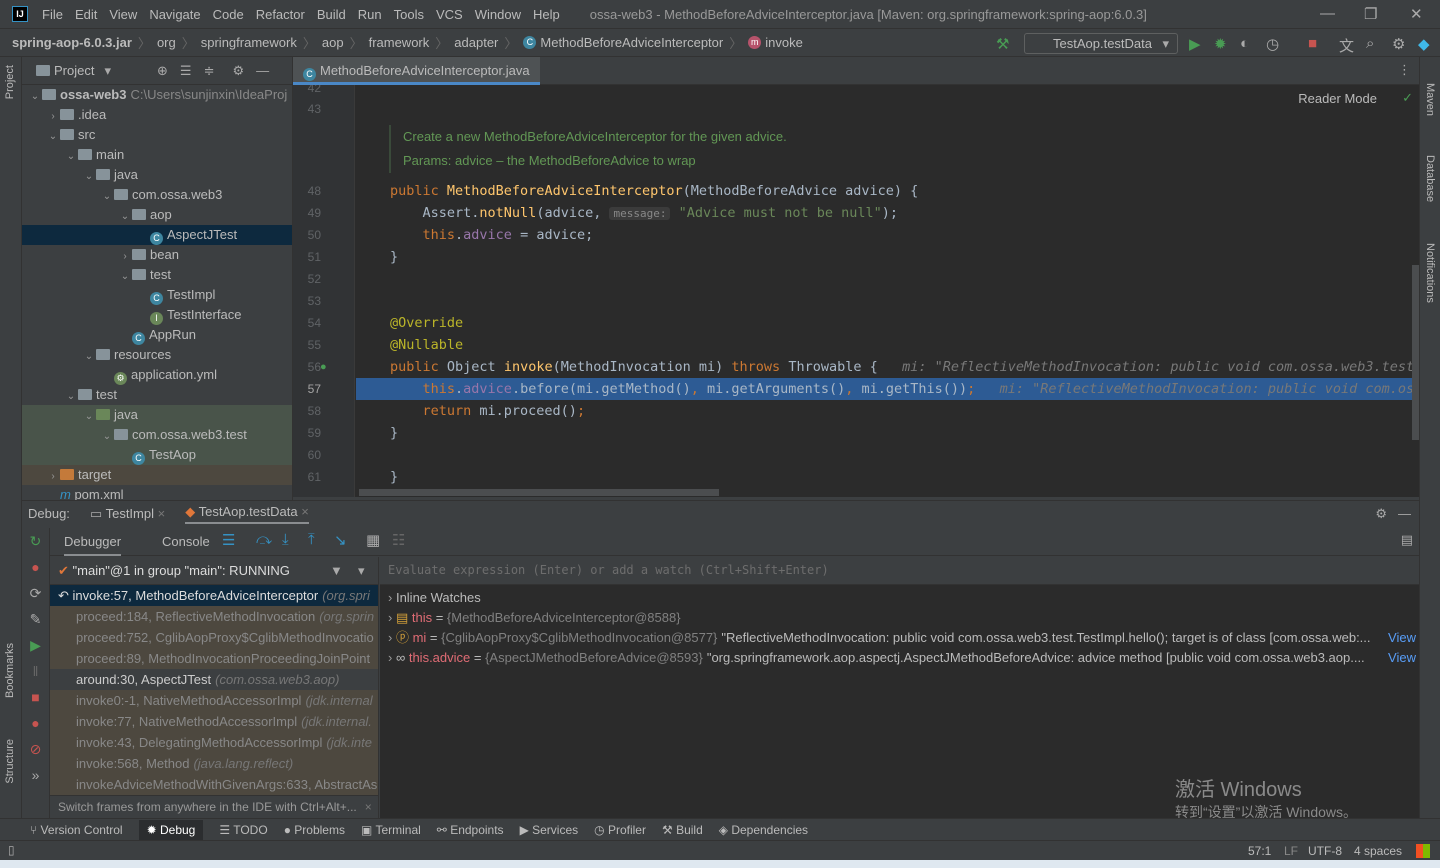 Image resolution: width=1440 pixels, height=868 pixels. What do you see at coordinates (157, 295) in the screenshot?
I see `tree-item: C TestImpl` at bounding box center [157, 295].